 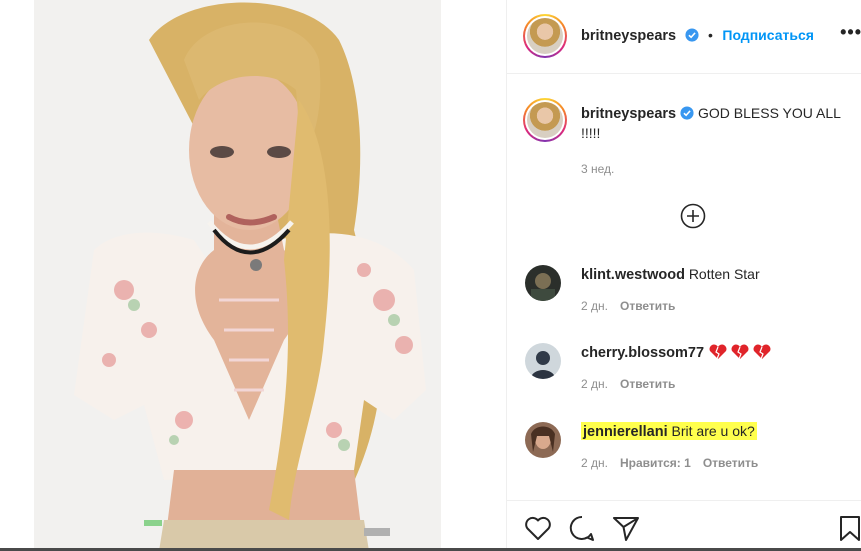 What do you see at coordinates (598, 169) in the screenshot?
I see `caption-timestamp: 3 нед.` at bounding box center [598, 169].